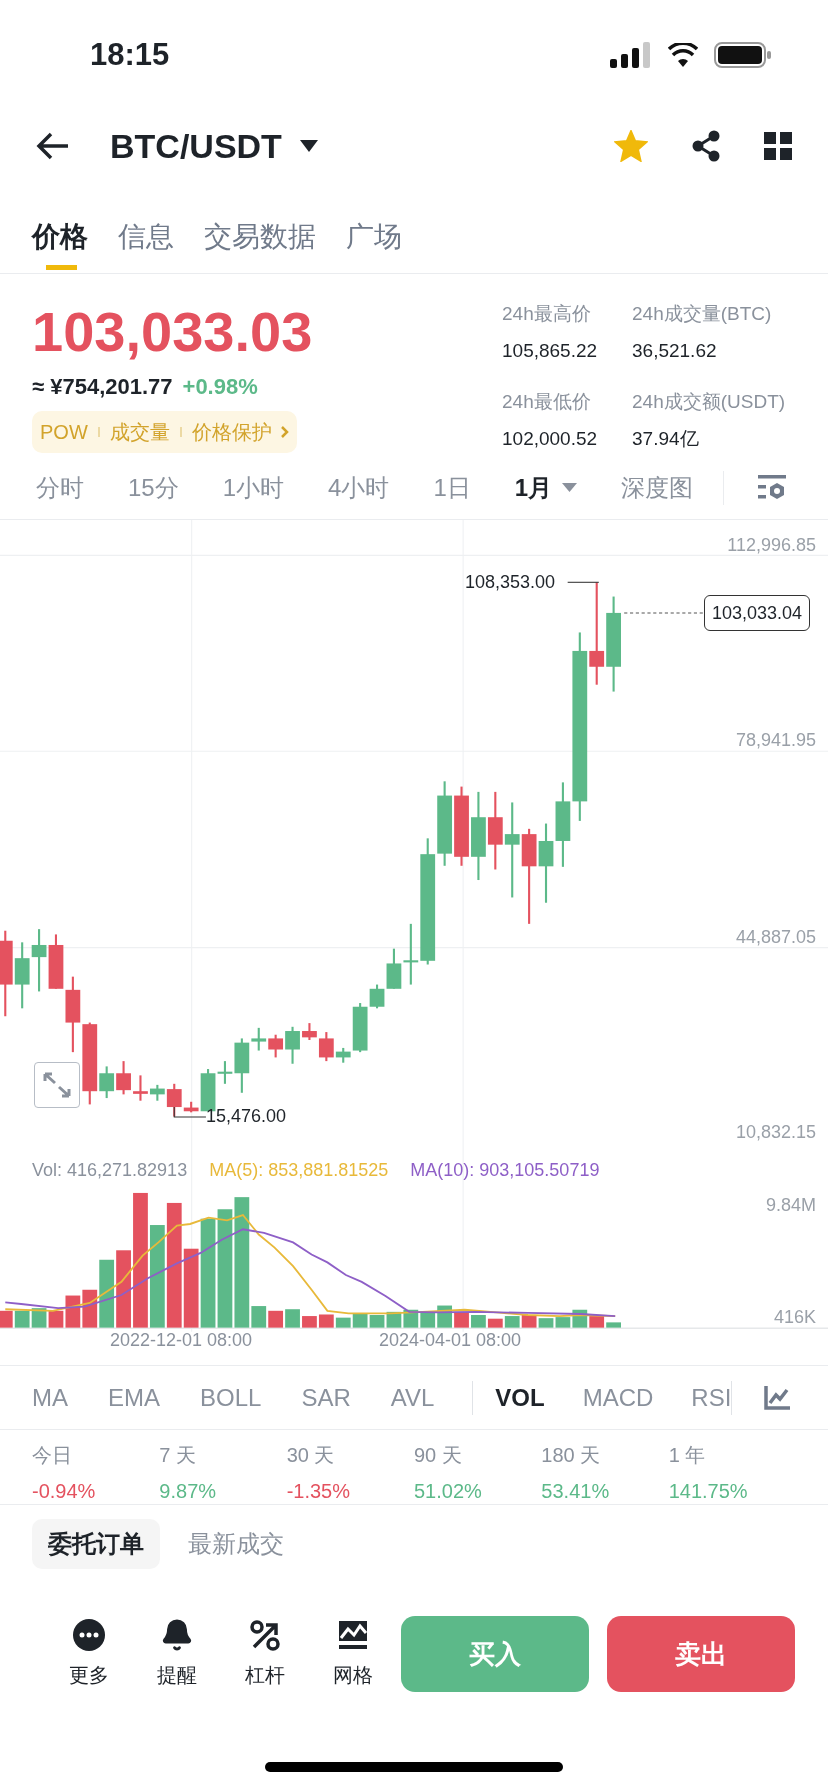  I want to click on date-axis-label: 2024-04-01 08:00, so click(450, 1340).